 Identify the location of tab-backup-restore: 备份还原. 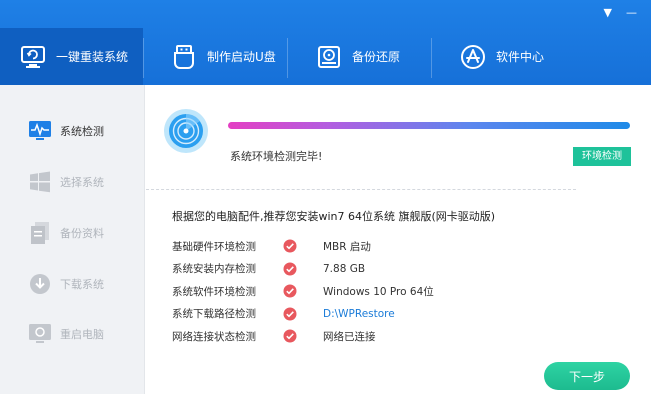
(358, 56).